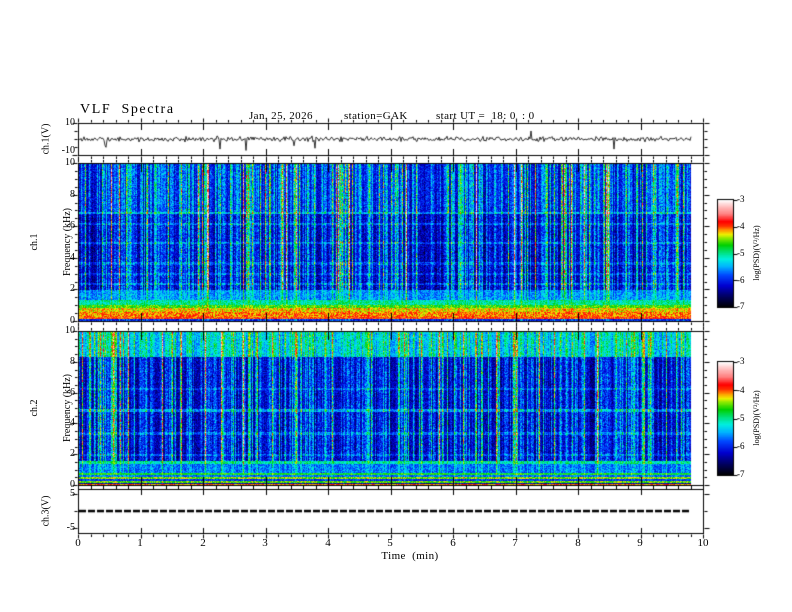  Describe the element at coordinates (485, 116) in the screenshot. I see `start-ut-label: start UT = 18: 0 : 0` at that location.